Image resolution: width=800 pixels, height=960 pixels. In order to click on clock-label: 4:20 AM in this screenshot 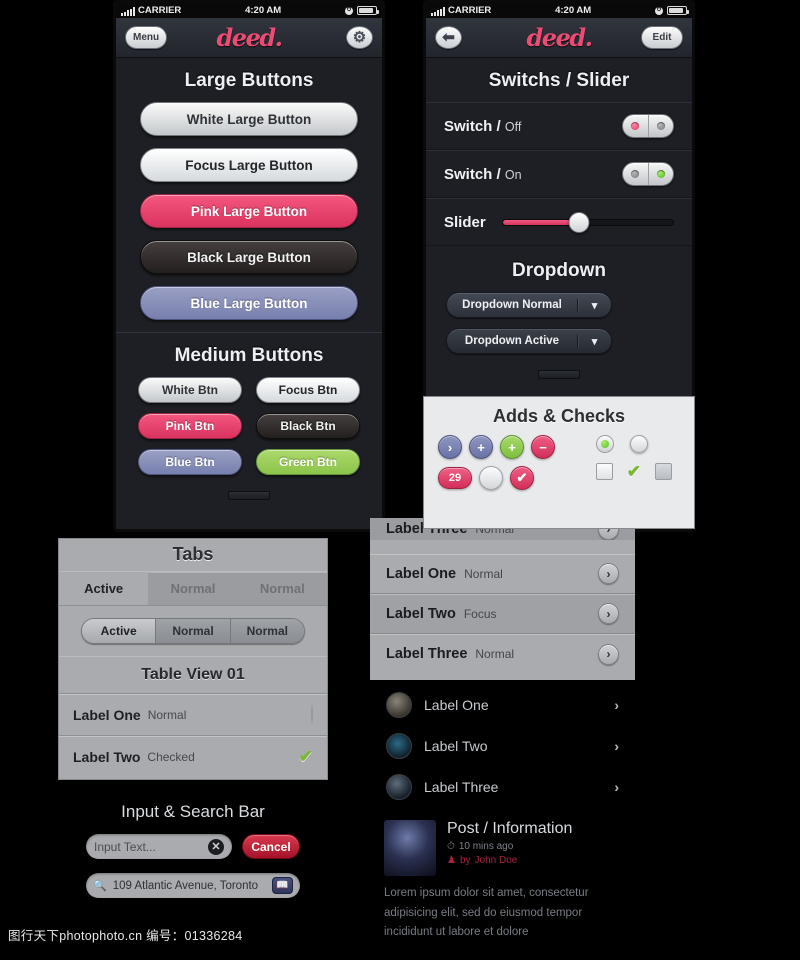, I will do `click(263, 10)`.